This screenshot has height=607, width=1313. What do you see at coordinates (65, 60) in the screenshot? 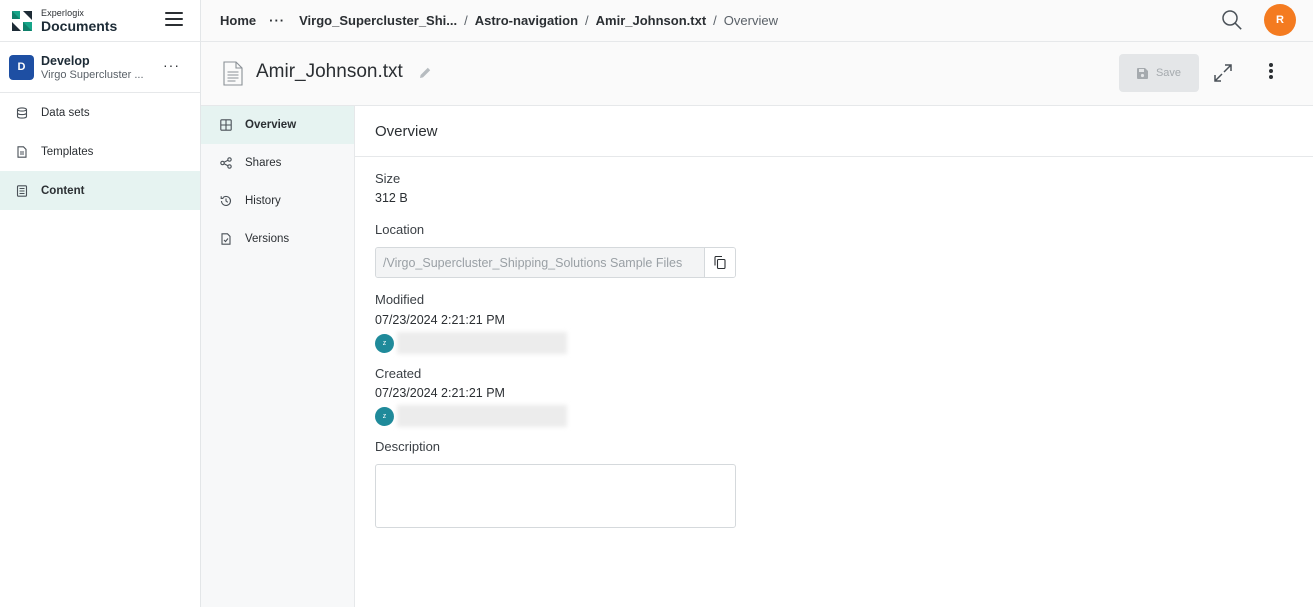
I see `workspace-name: Develop` at bounding box center [65, 60].